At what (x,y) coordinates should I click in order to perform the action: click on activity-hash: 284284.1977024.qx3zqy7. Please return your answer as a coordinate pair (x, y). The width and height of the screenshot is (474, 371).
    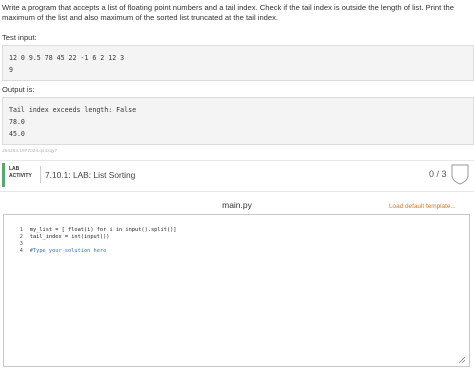
    Looking at the image, I should click on (30, 151).